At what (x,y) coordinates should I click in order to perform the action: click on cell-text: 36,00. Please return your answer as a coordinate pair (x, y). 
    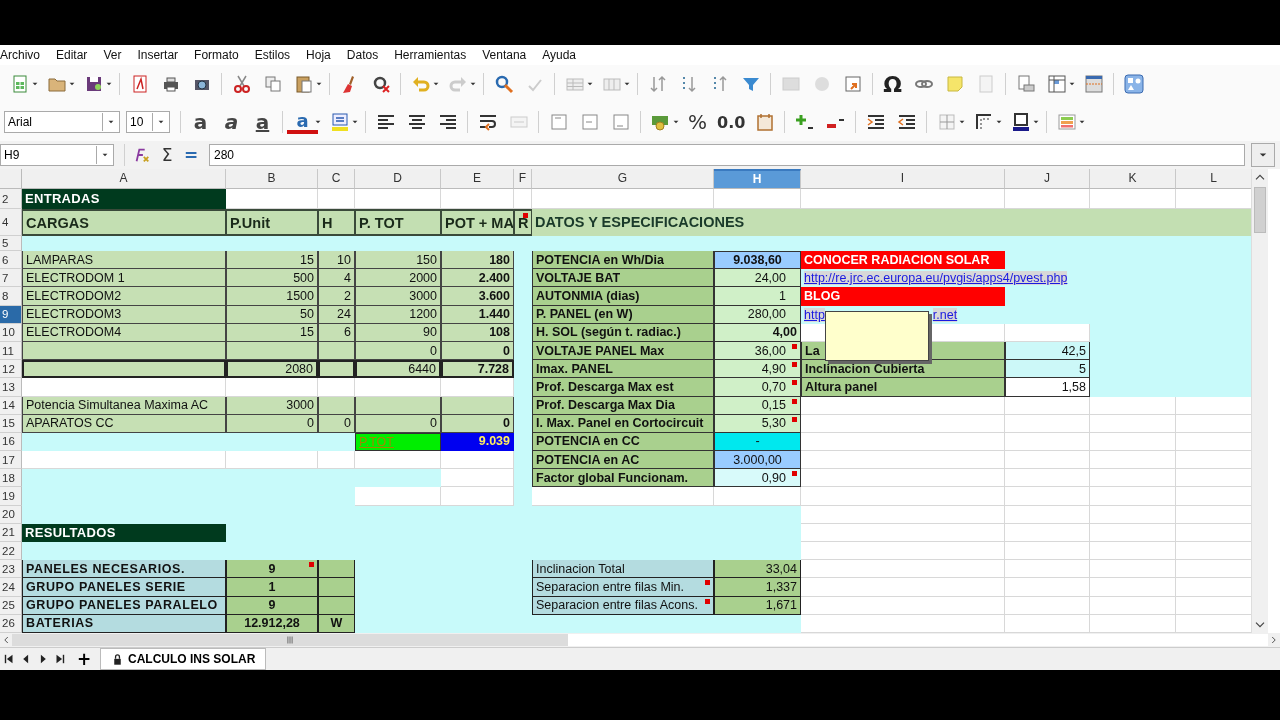
    Looking at the image, I should click on (770, 350).